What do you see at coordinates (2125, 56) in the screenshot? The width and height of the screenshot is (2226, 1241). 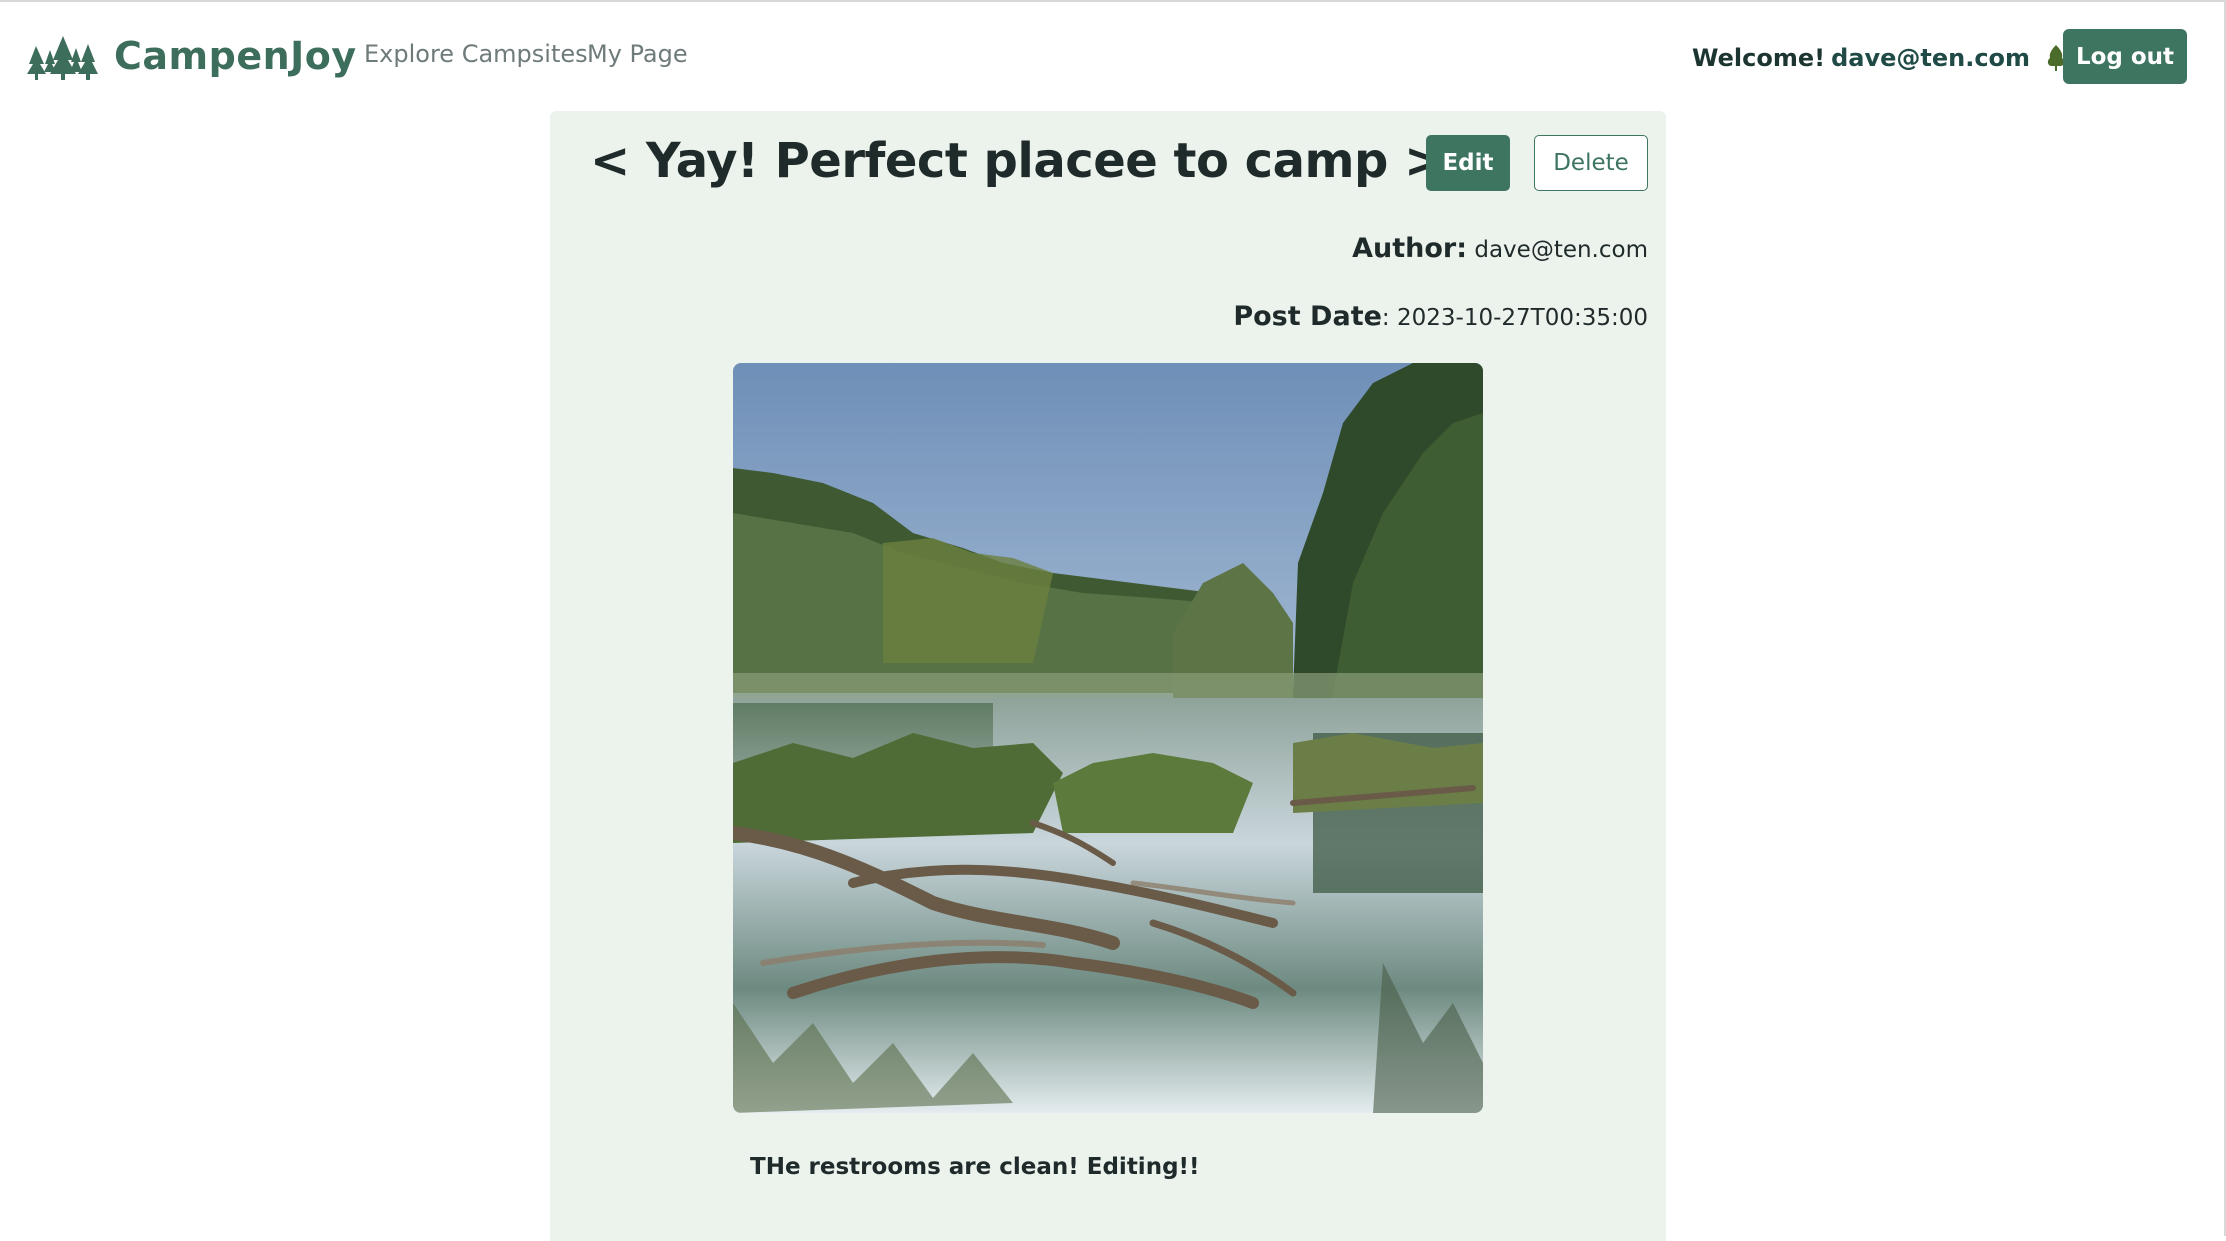 I see `logout-button: Log out` at bounding box center [2125, 56].